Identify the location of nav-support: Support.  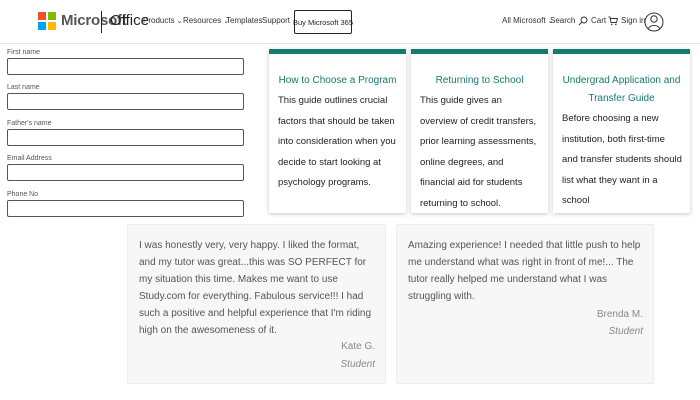
(276, 20).